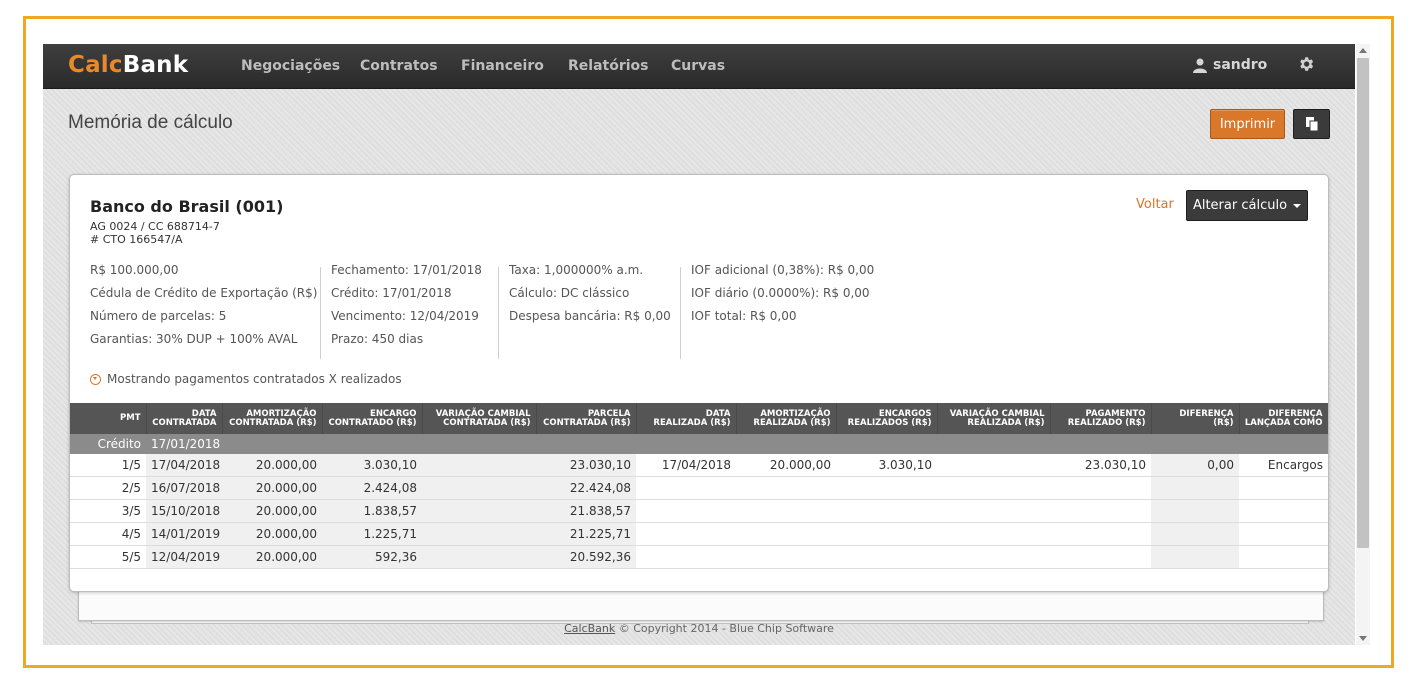  What do you see at coordinates (1363, 638) in the screenshot?
I see `scroll-down-icon` at bounding box center [1363, 638].